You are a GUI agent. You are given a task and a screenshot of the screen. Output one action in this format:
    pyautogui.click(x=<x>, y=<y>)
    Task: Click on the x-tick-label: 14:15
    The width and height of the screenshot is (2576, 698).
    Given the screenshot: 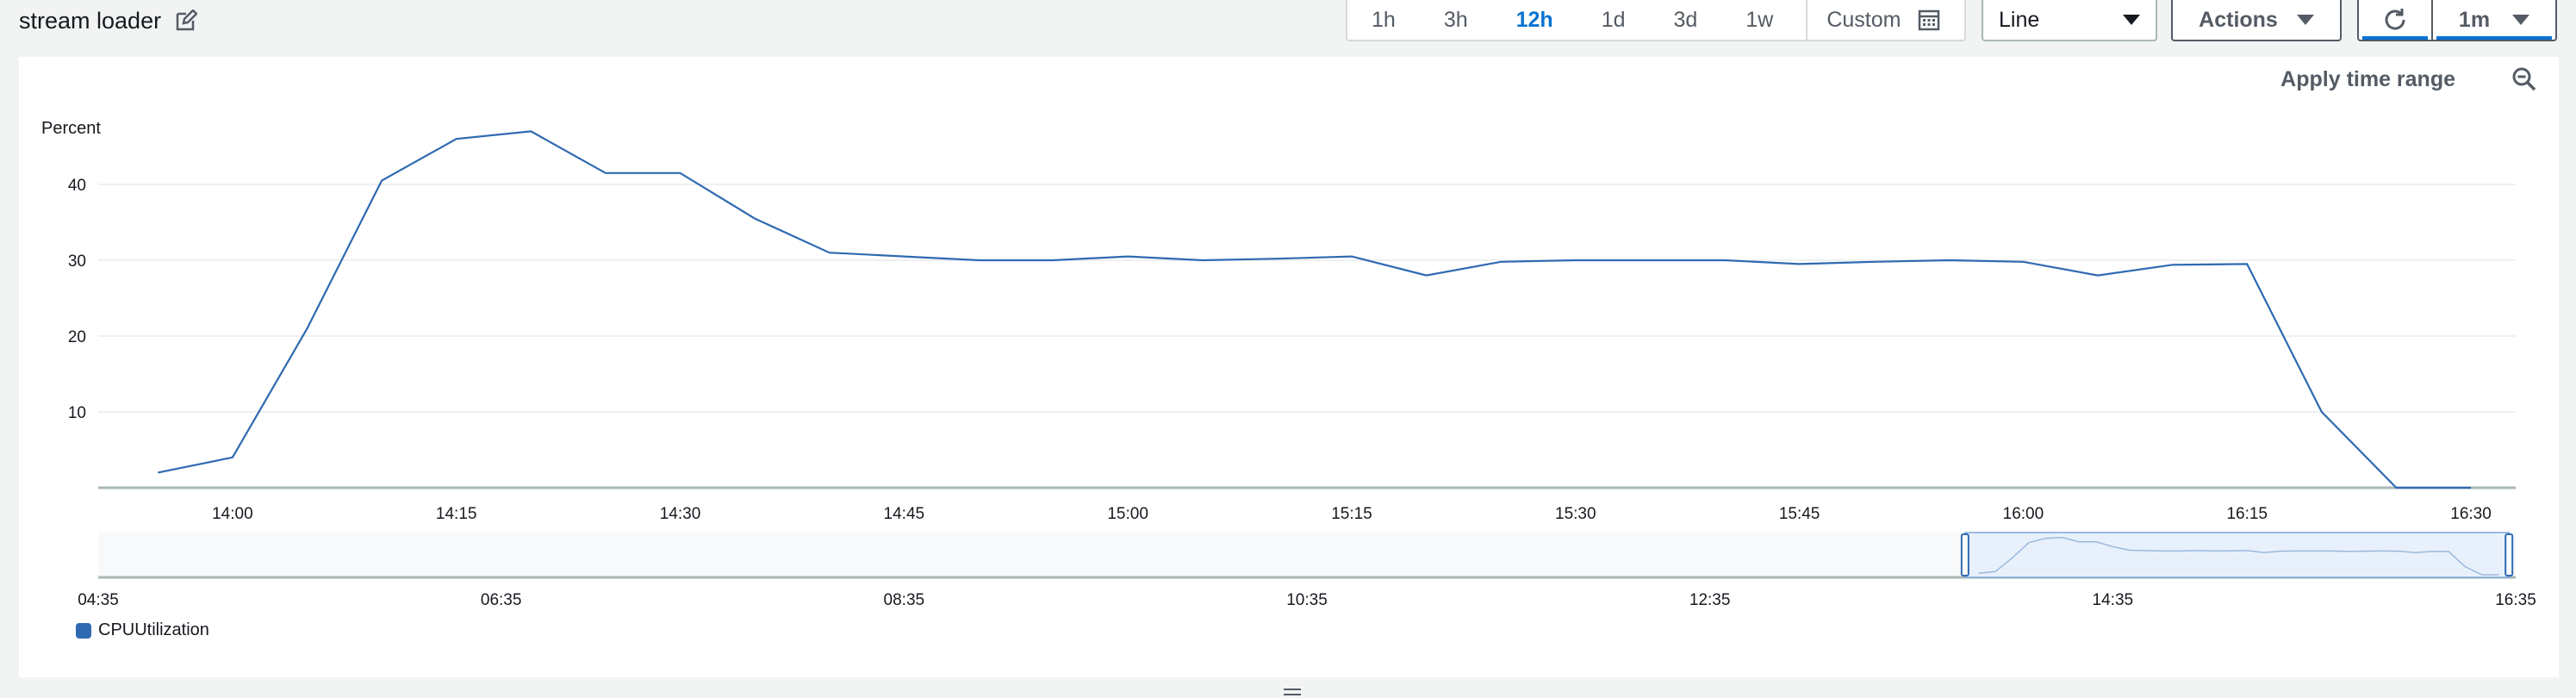 What is the action you would take?
    pyautogui.click(x=457, y=514)
    